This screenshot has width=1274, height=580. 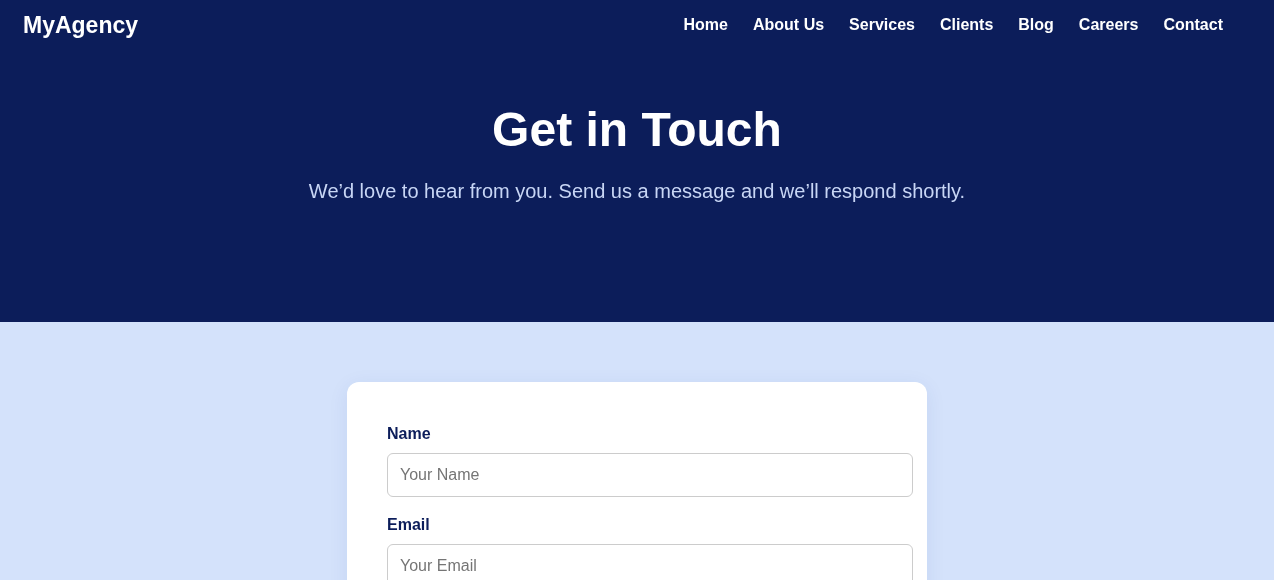 I want to click on nav-link: Blog, so click(x=1036, y=25).